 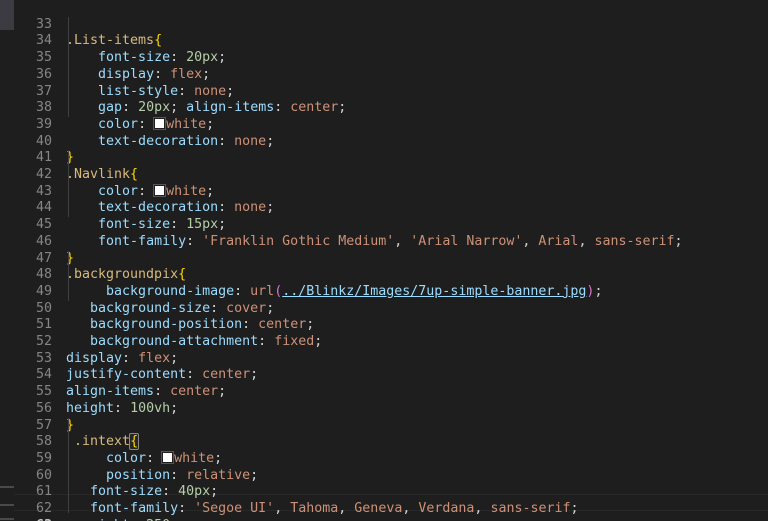 I want to click on code-line: 33 .List-items{, so click(x=384, y=24).